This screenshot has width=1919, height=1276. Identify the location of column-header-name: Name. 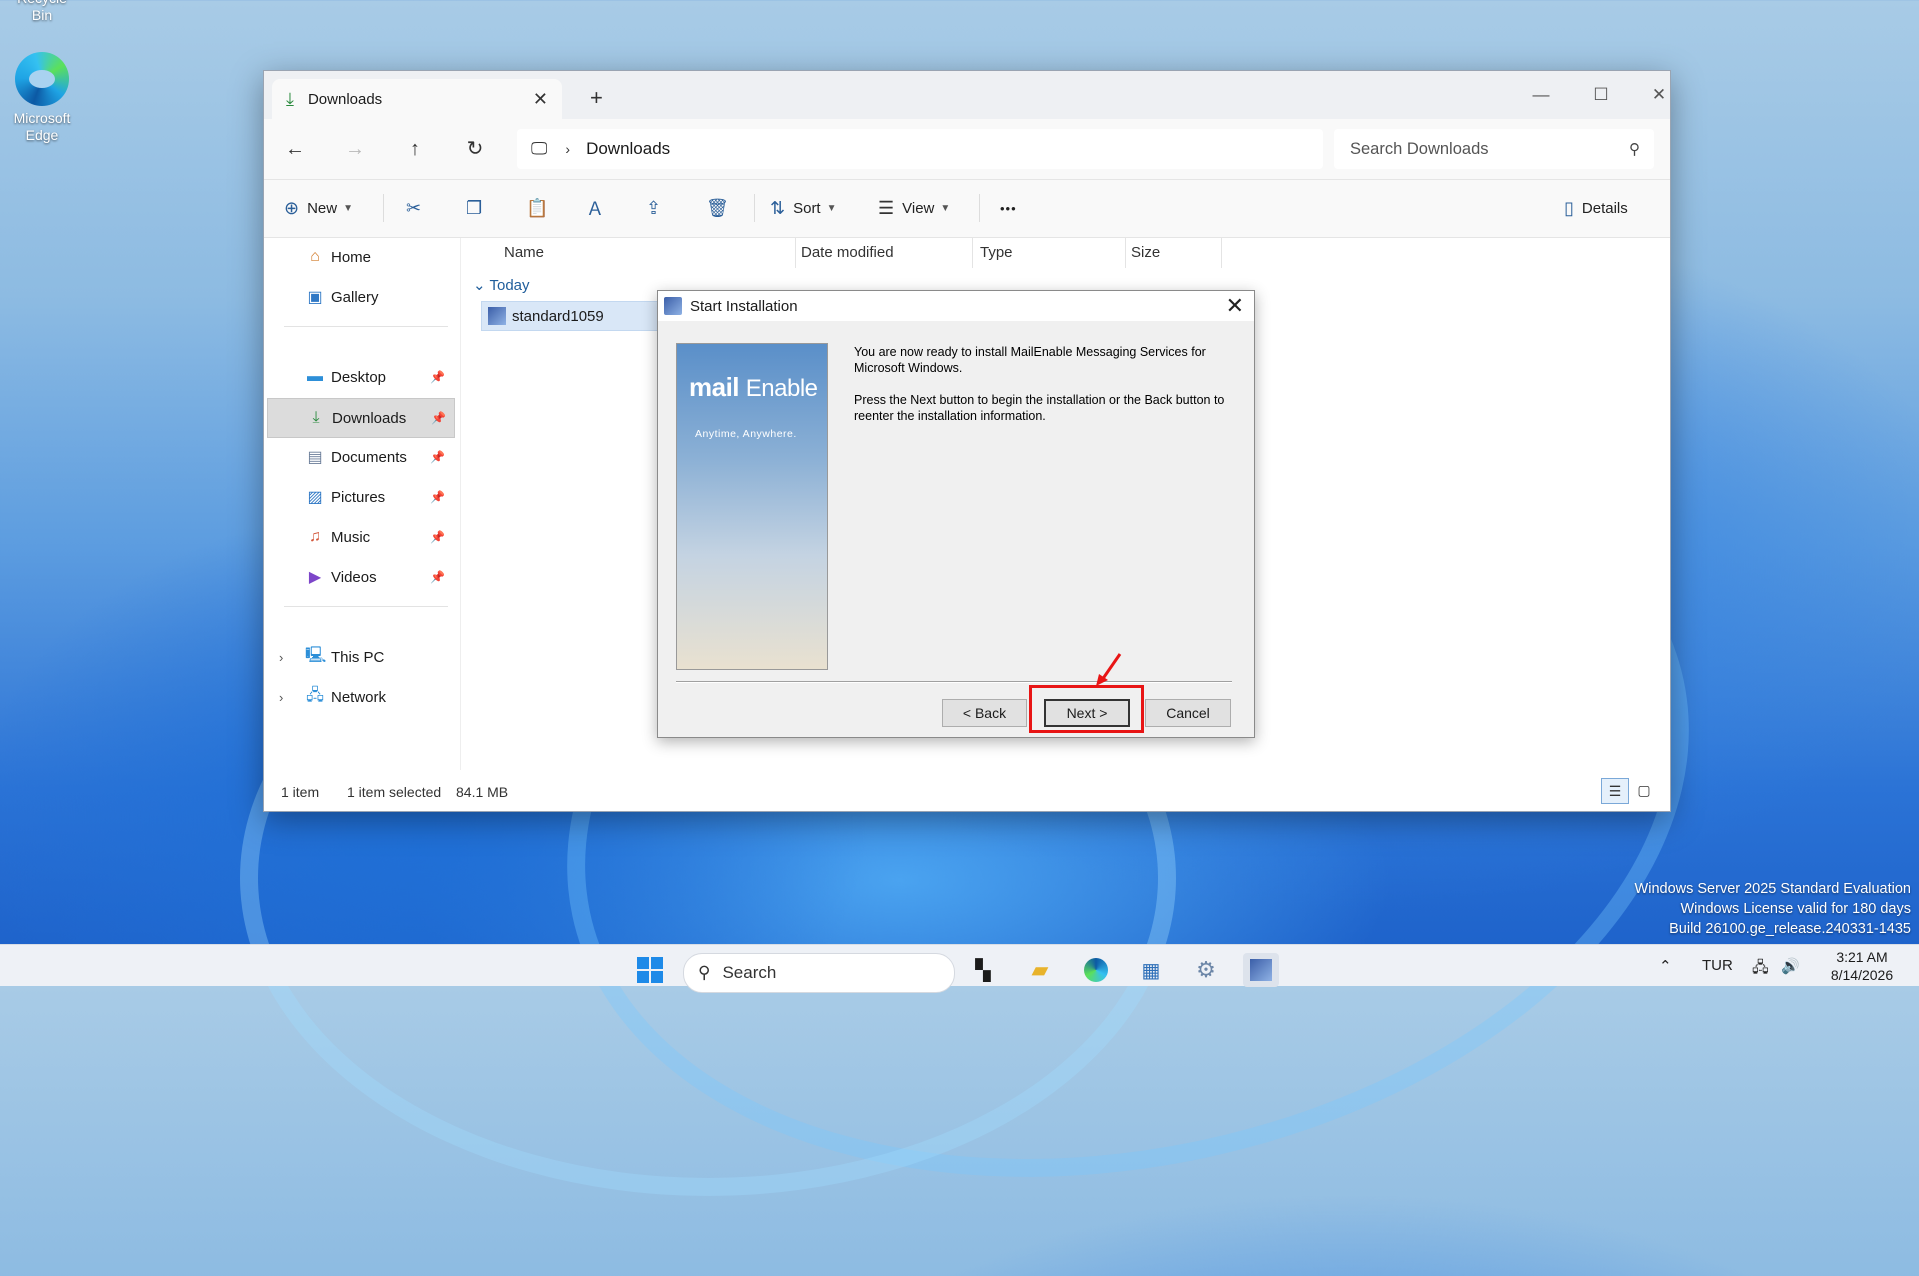
(647, 253).